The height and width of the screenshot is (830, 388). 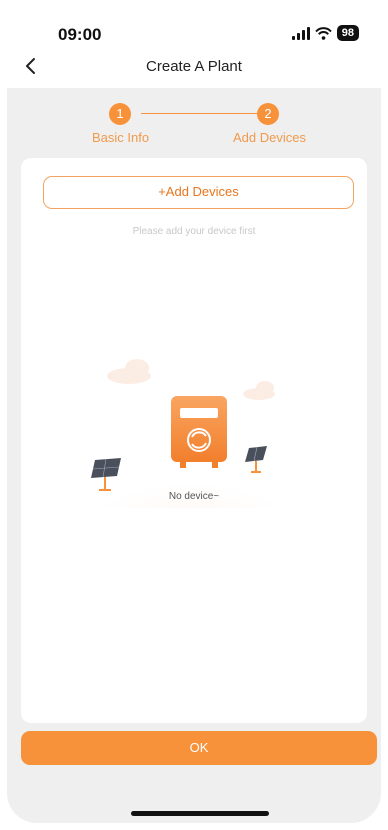 I want to click on home-indicator, so click(x=200, y=813).